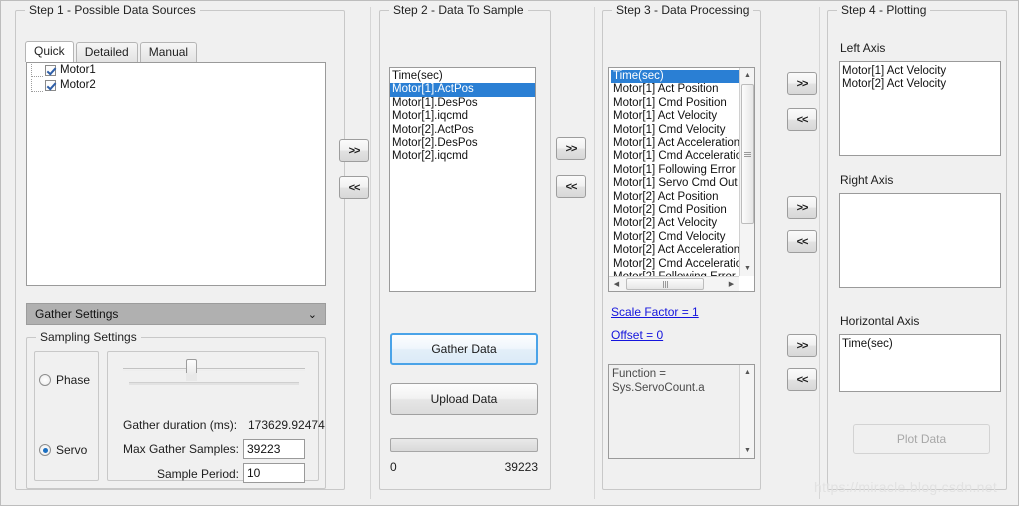 This screenshot has width=1019, height=506. I want to click on tree-line-icon, so click(37, 85).